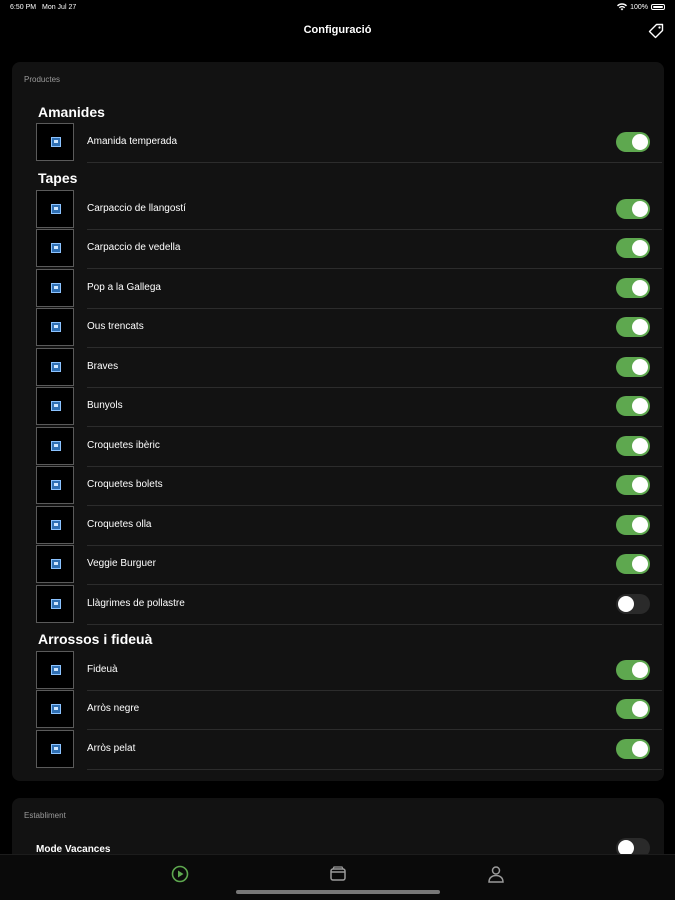  Describe the element at coordinates (349, 406) in the screenshot. I see `product-row: Bunyols` at that location.